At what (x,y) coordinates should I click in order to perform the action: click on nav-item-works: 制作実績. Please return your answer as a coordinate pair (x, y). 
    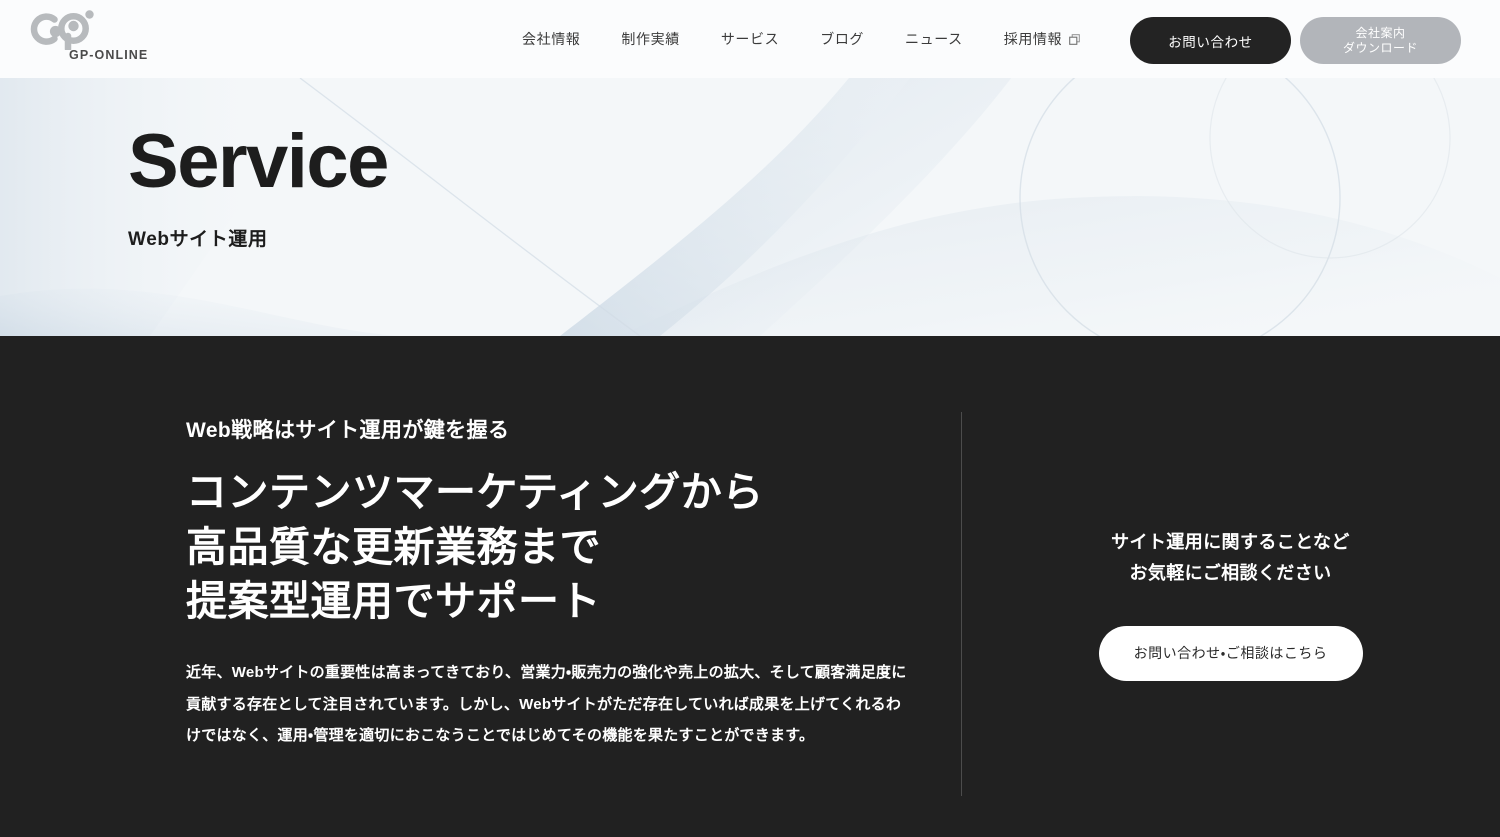
    Looking at the image, I should click on (650, 39).